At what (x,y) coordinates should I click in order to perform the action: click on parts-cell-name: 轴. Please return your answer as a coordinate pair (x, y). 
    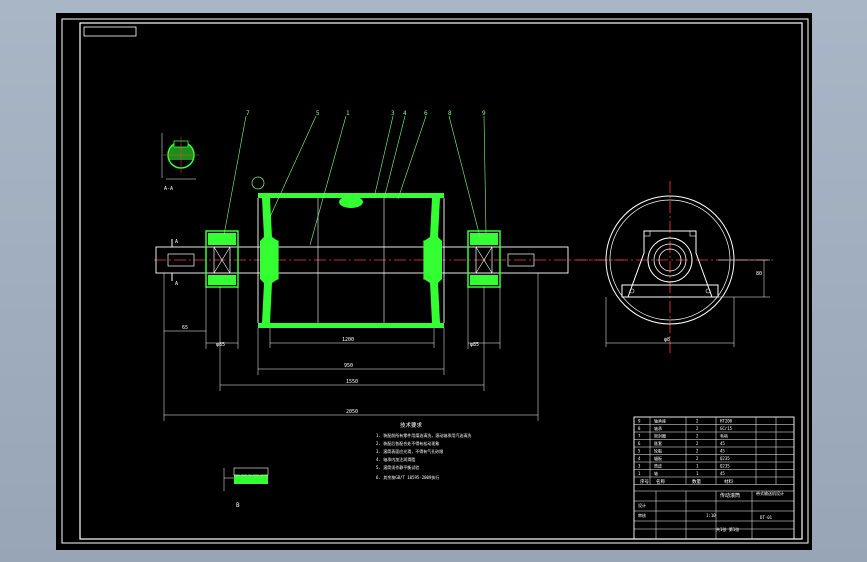
    Looking at the image, I should click on (656, 473).